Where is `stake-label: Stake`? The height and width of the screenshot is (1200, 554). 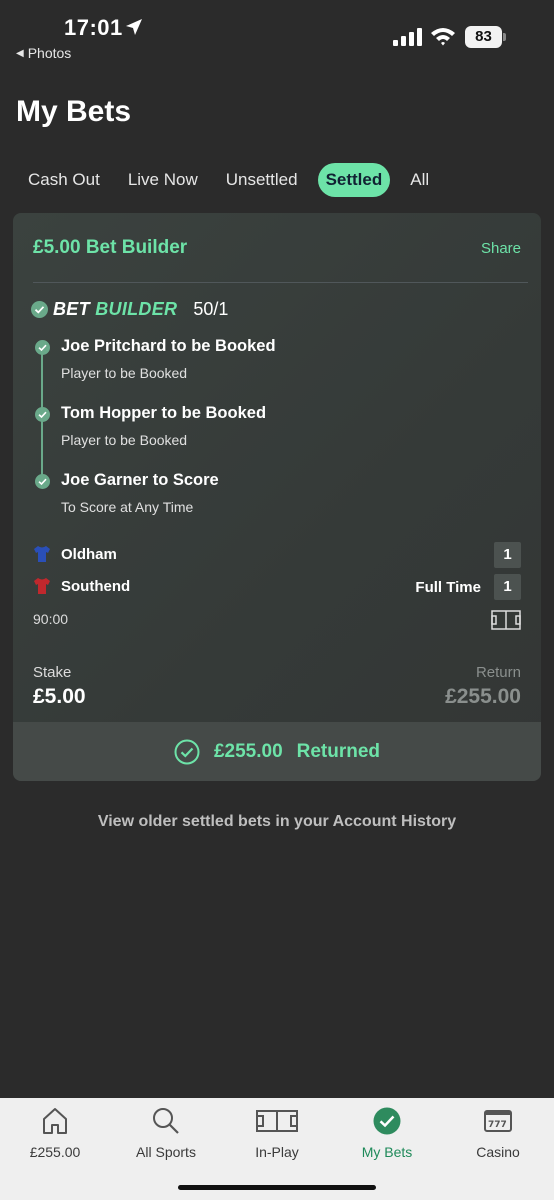 stake-label: Stake is located at coordinates (52, 672).